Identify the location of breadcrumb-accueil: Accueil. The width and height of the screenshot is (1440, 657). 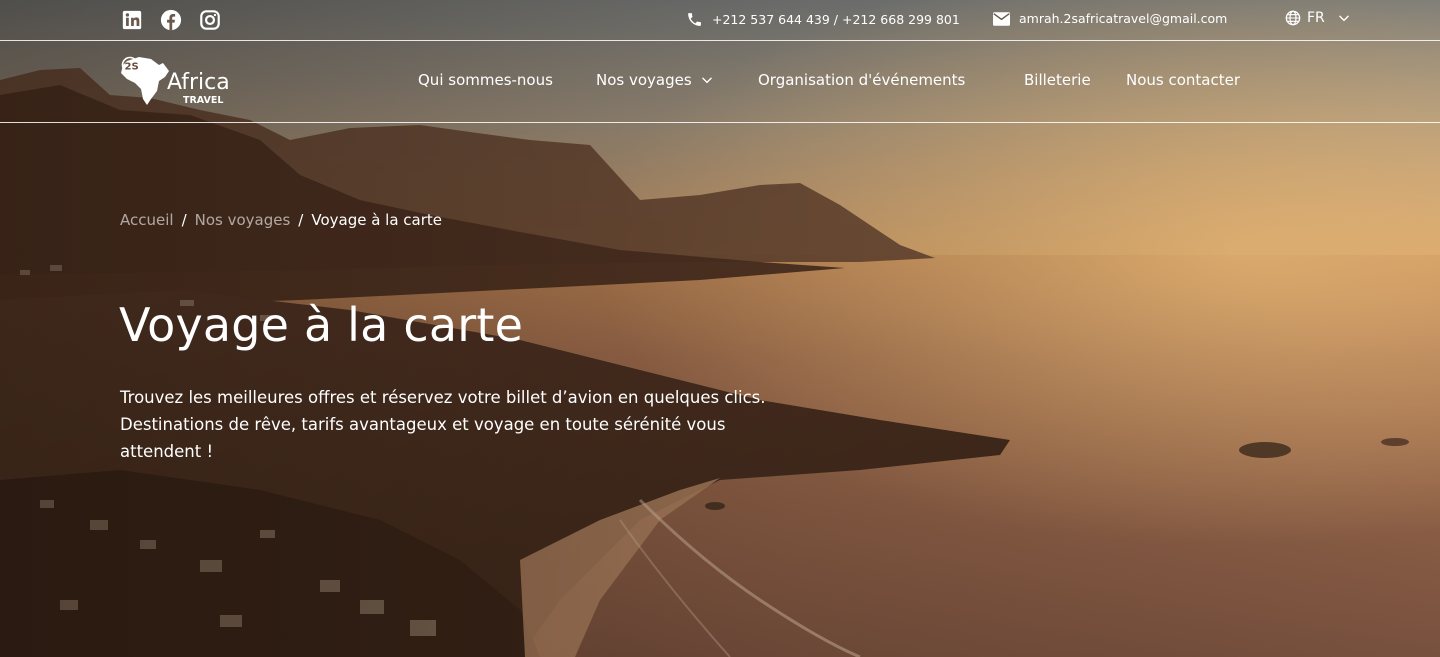
(147, 220).